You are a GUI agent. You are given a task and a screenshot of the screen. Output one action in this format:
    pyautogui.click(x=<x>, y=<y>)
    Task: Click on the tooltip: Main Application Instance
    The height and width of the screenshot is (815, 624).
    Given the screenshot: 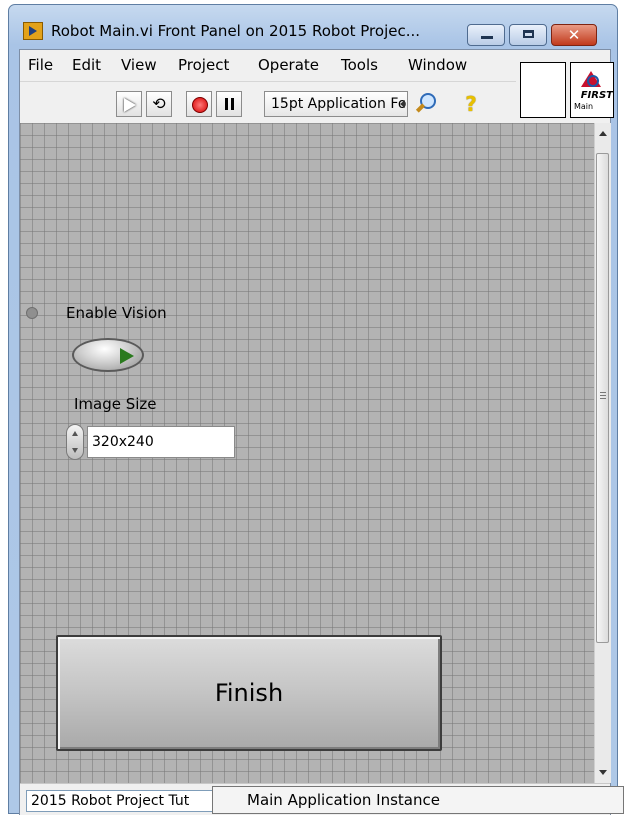 What is the action you would take?
    pyautogui.click(x=418, y=800)
    